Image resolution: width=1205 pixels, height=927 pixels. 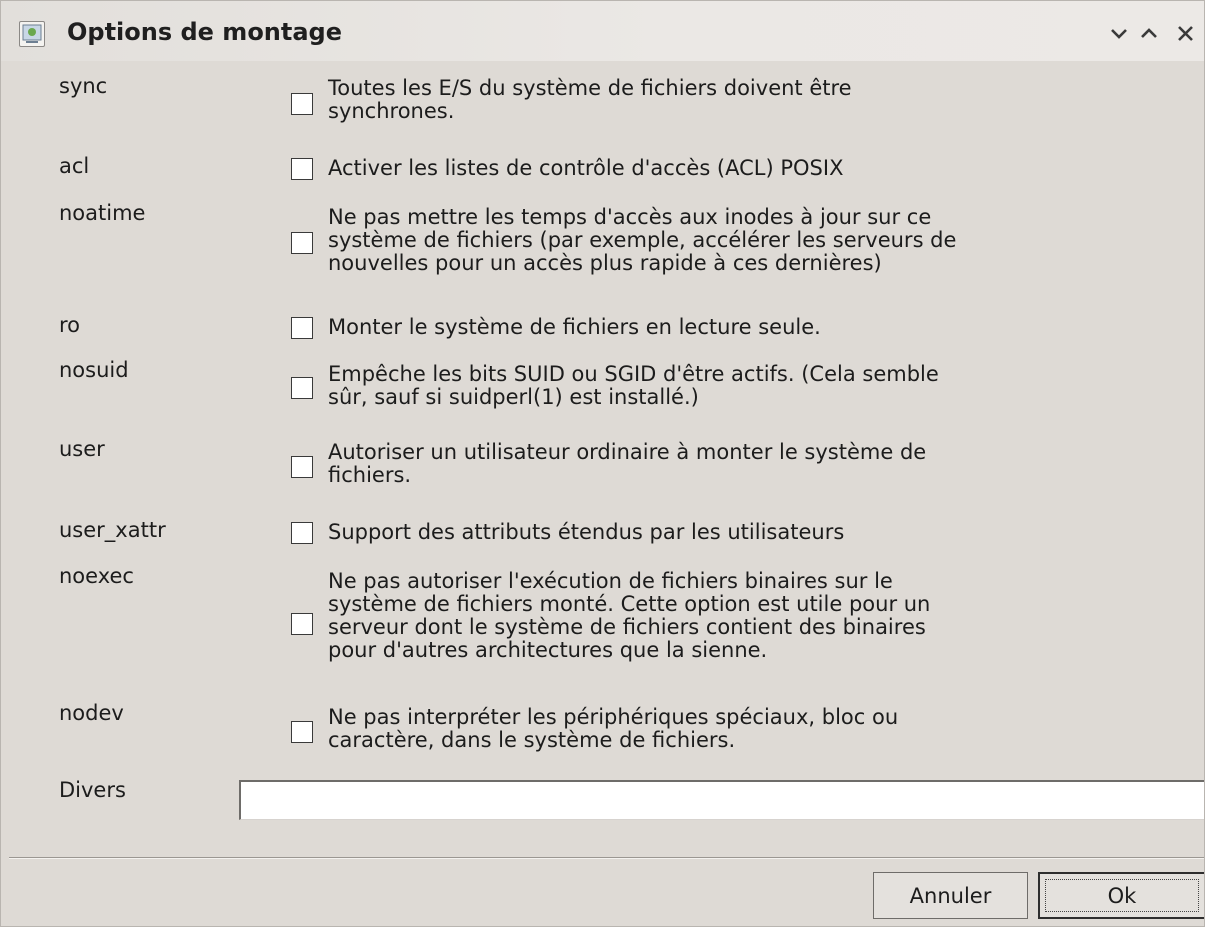 I want to click on option-label-sync: sync, so click(x=83, y=86).